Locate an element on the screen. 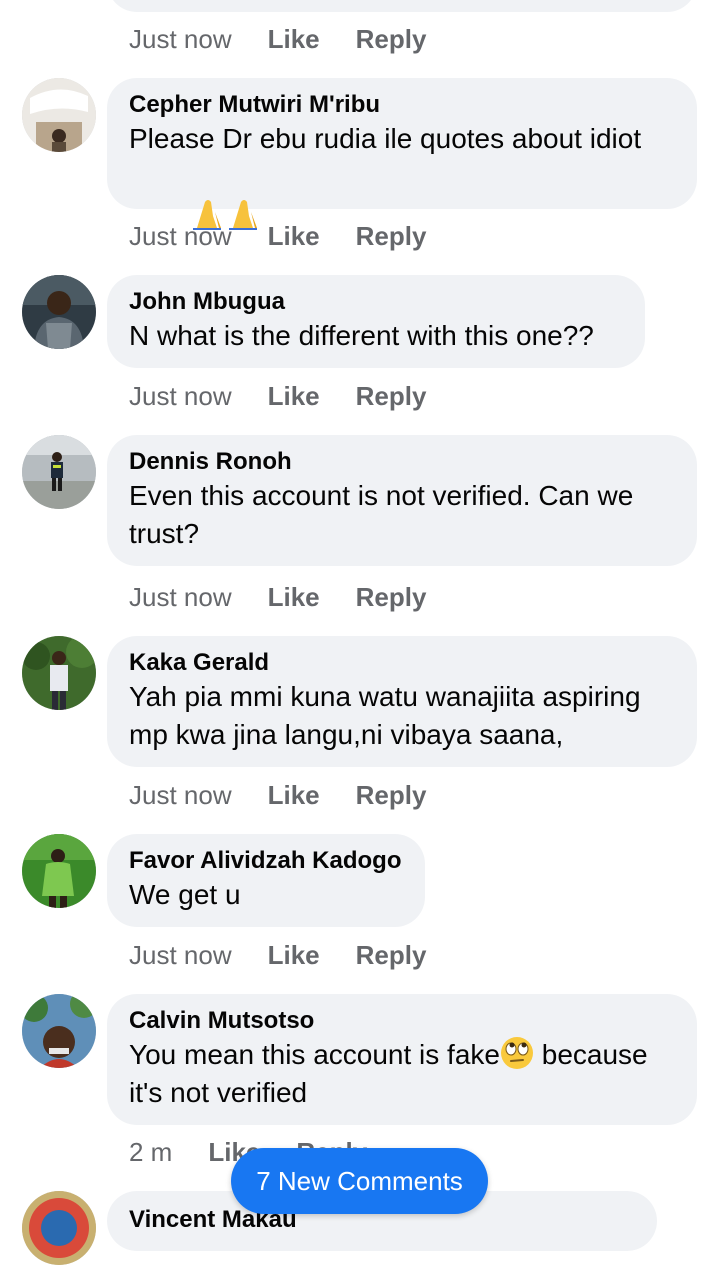 The width and height of the screenshot is (720, 1265). comment-emoji-line is located at coordinates (402, 215).